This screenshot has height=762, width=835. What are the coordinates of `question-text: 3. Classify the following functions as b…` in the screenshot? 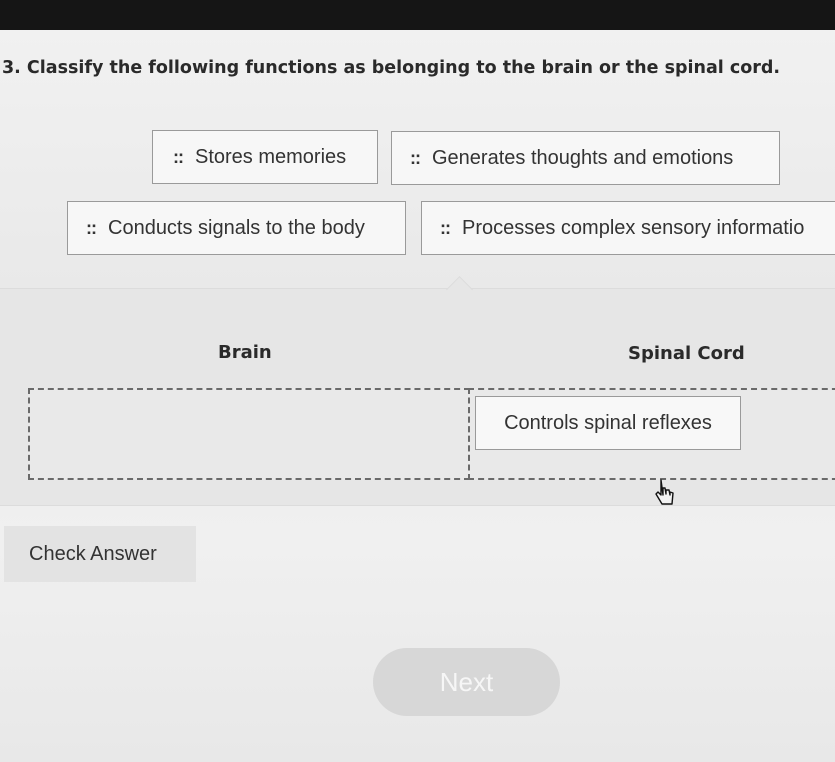 It's located at (391, 68).